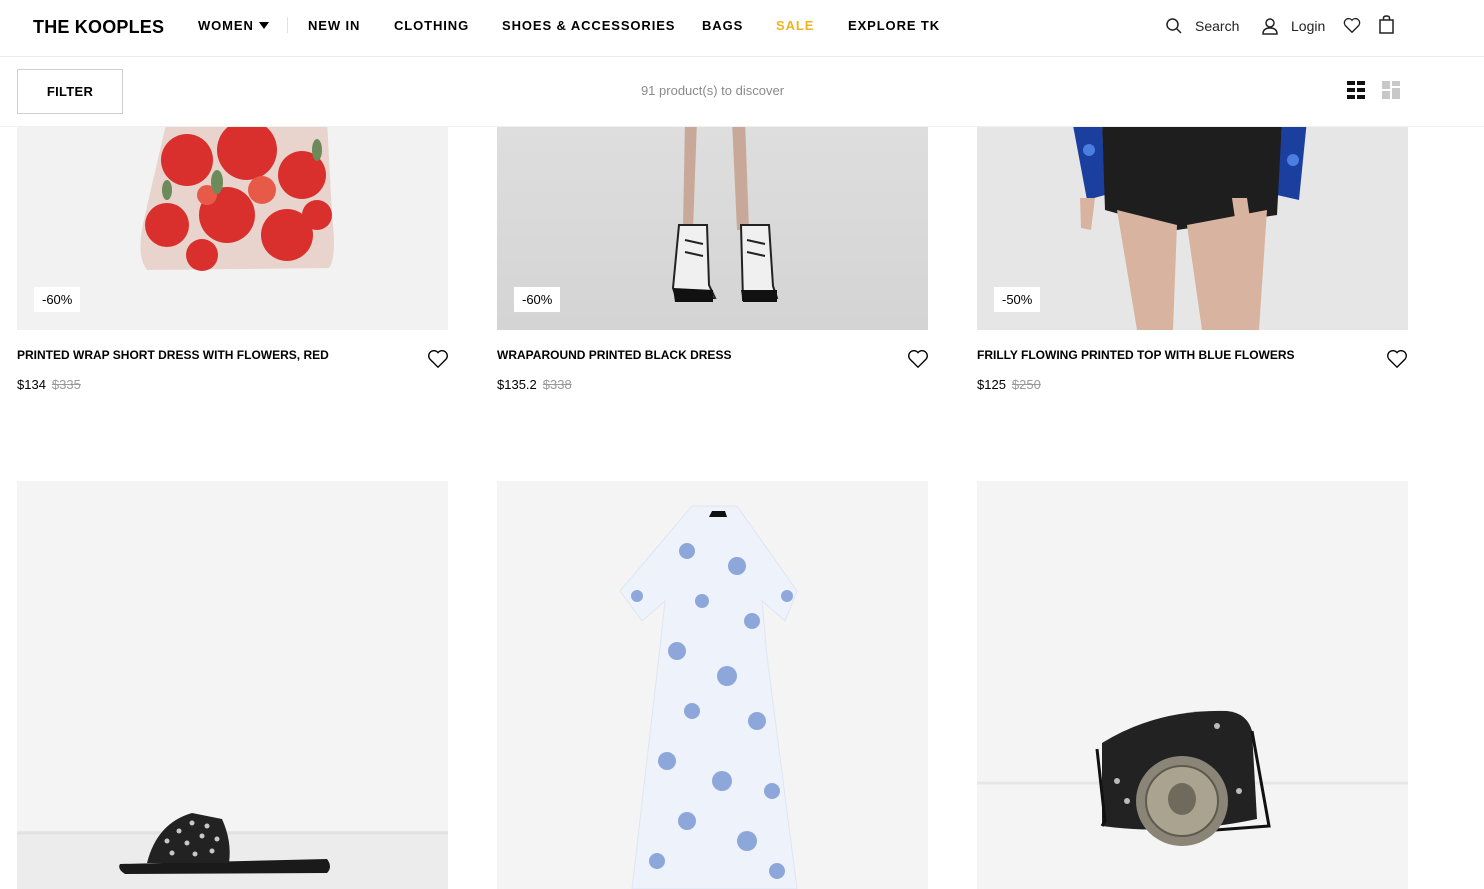 Image resolution: width=1484 pixels, height=889 pixels. I want to click on bag-icon, so click(1386, 24).